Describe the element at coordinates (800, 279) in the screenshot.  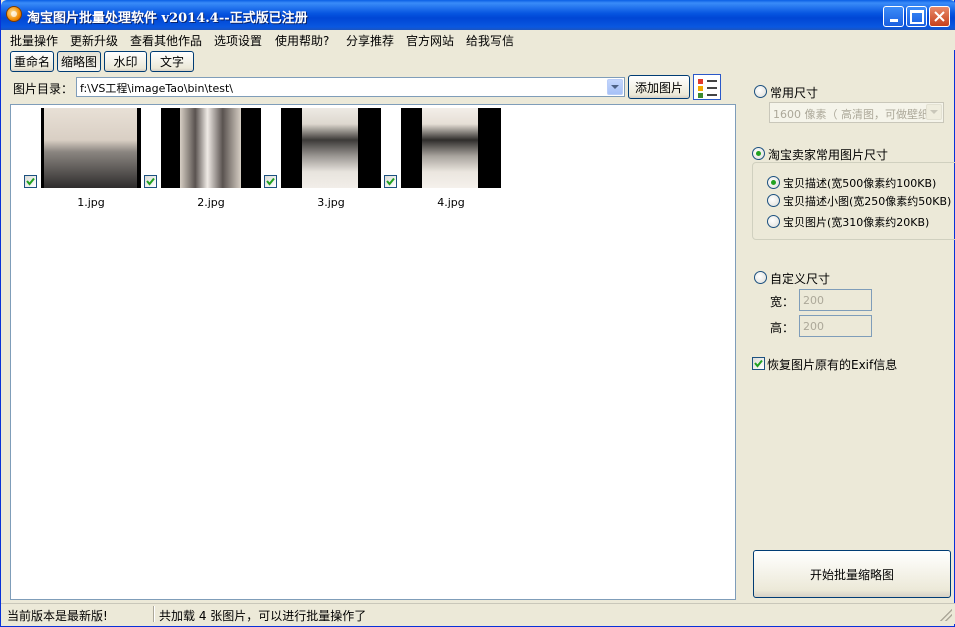
I see `custom-size-label: 自定义尺寸` at that location.